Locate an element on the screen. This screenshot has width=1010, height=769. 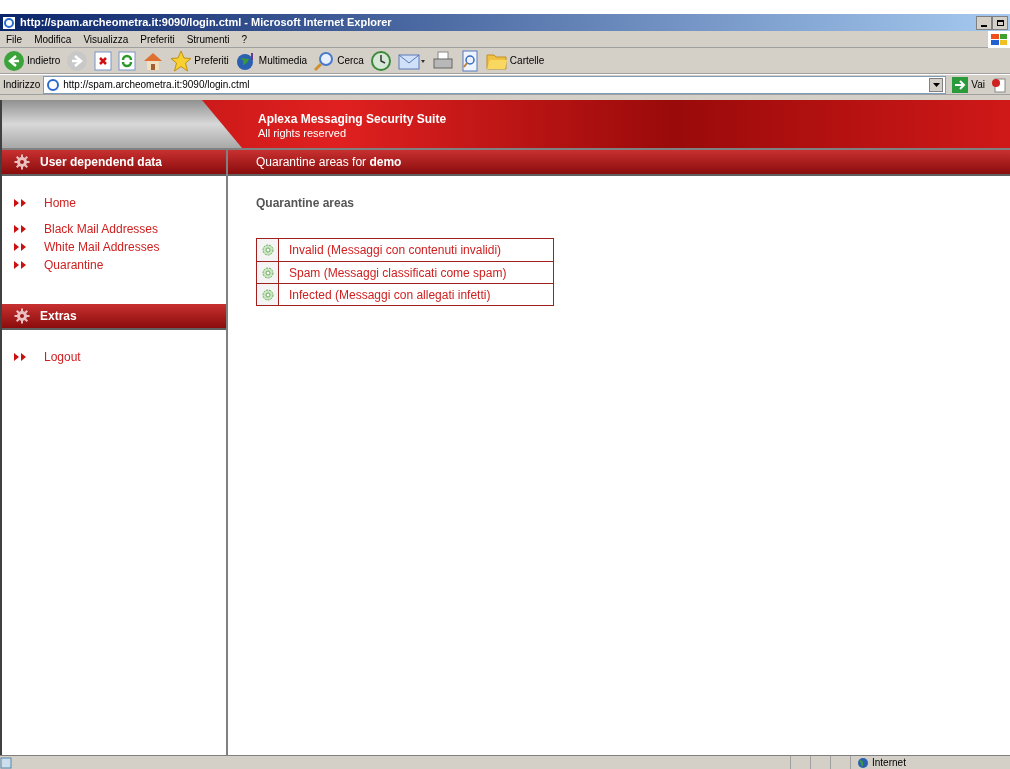
clock-icon is located at coordinates (380, 60).